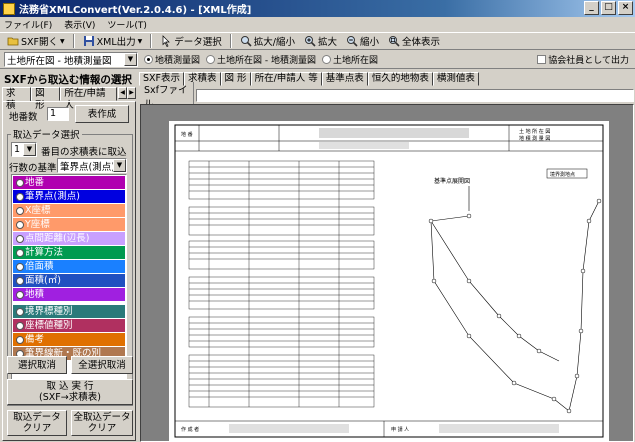 This screenshot has width=635, height=442. Describe the element at coordinates (33, 168) in the screenshot. I see `row-basis-label: 行数の基準` at that location.